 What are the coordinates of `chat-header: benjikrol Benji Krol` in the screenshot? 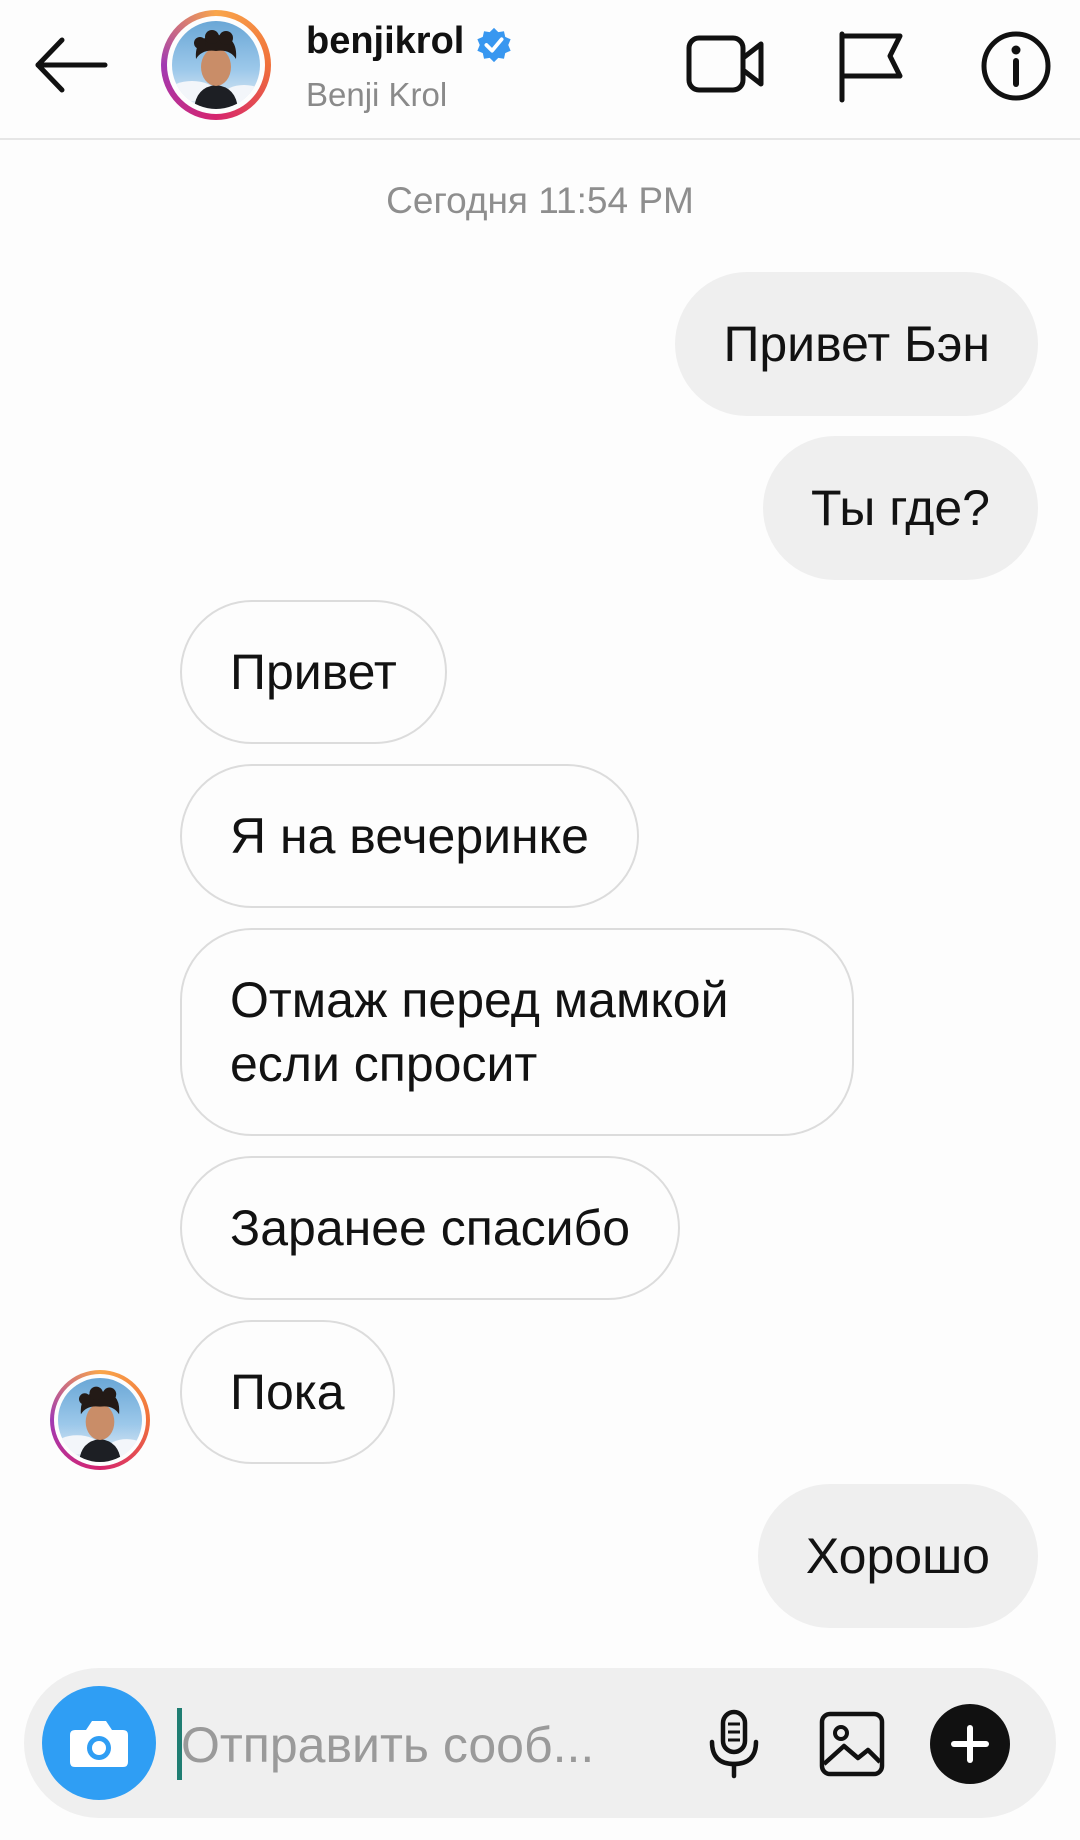 It's located at (540, 70).